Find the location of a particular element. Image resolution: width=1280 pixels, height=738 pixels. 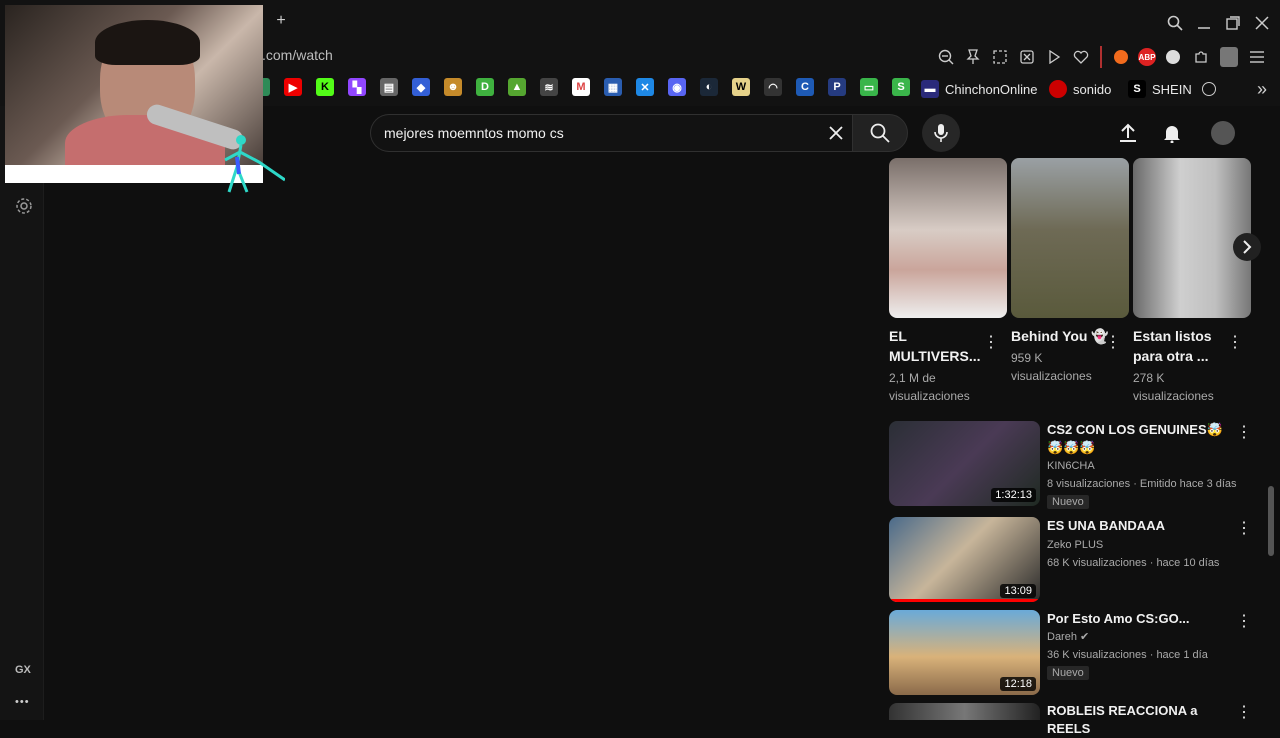

video-duration: 1:32:13 is located at coordinates (1013, 495).